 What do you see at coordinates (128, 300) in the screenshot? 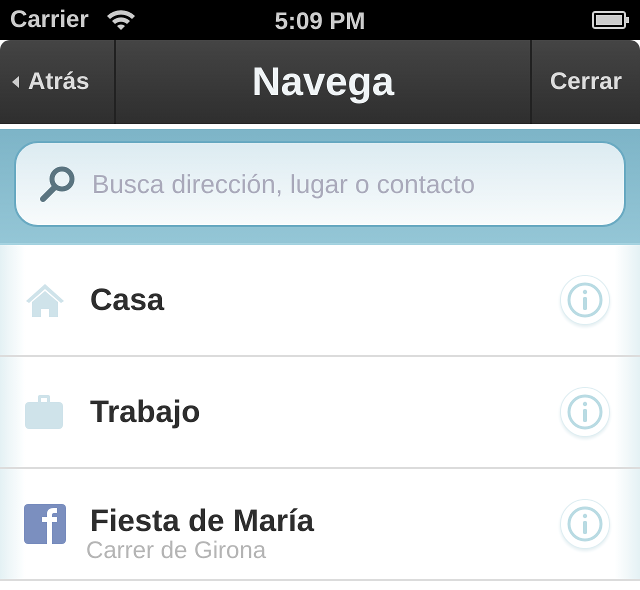
I see `place-title: Casa` at bounding box center [128, 300].